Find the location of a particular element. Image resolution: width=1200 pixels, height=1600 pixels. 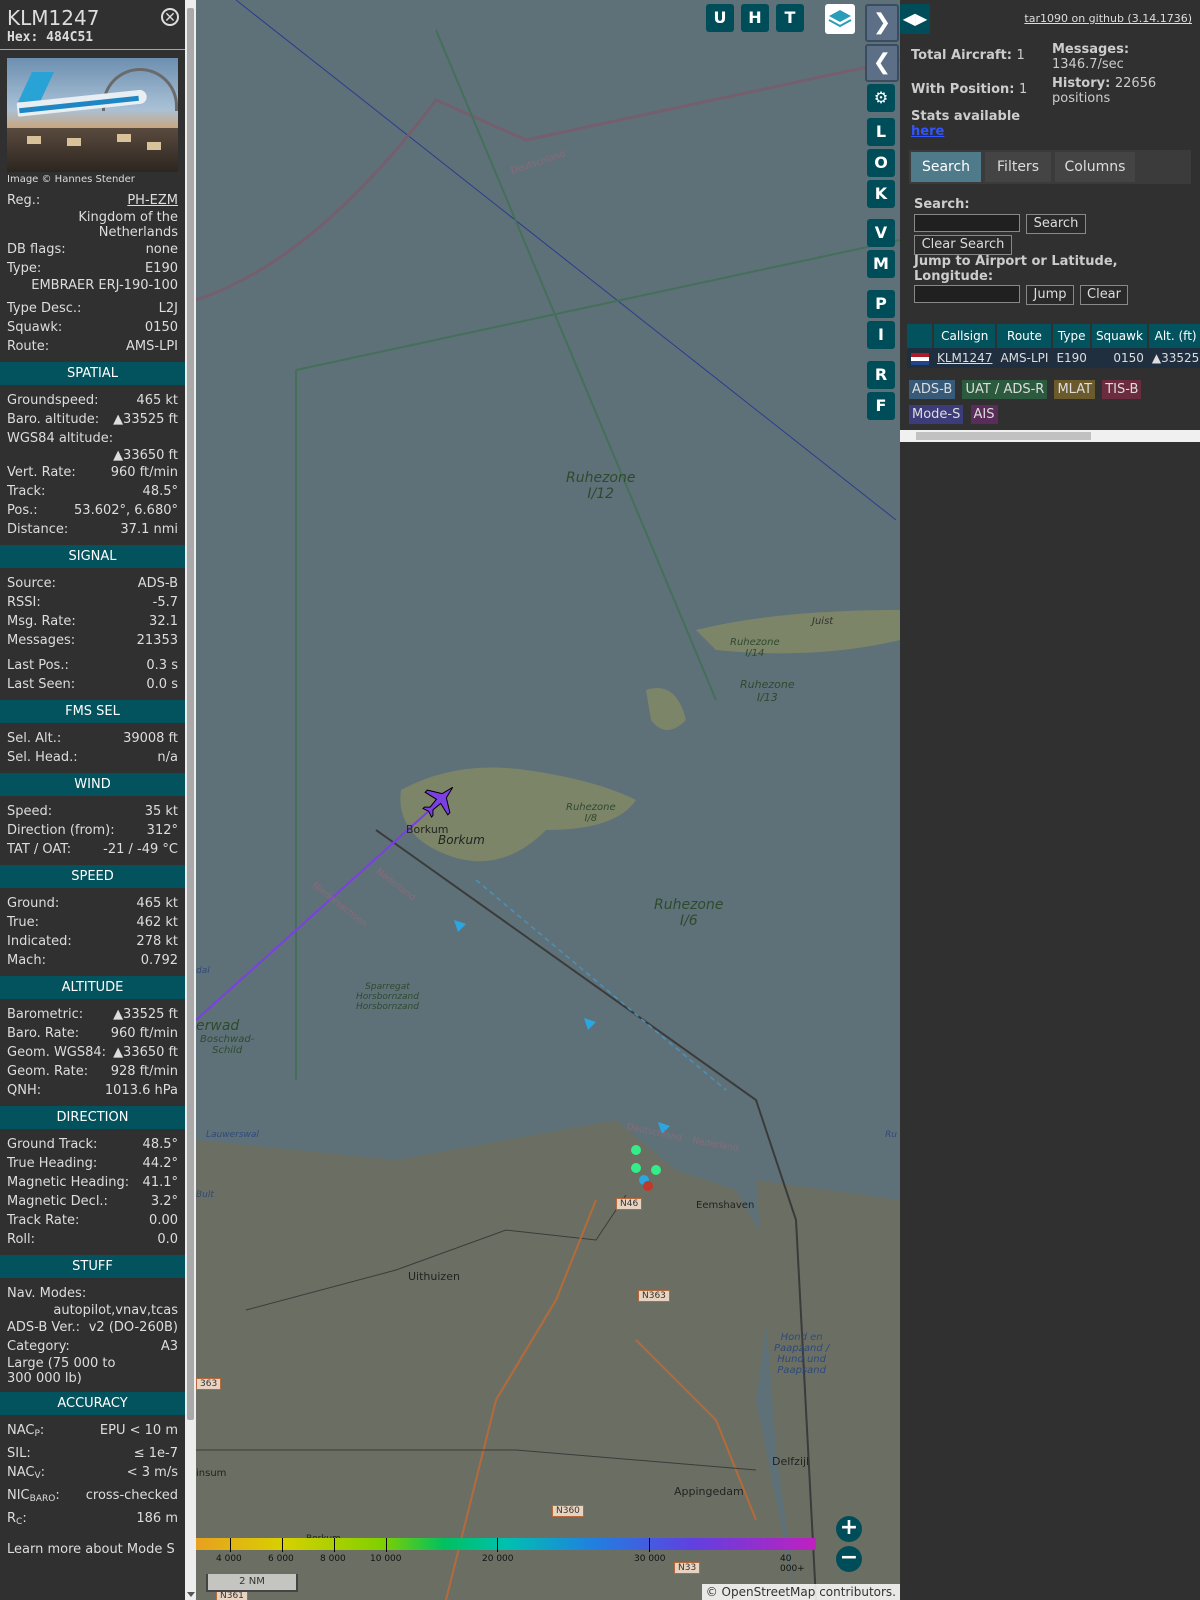

hscroll-thumb is located at coordinates (1003, 436).